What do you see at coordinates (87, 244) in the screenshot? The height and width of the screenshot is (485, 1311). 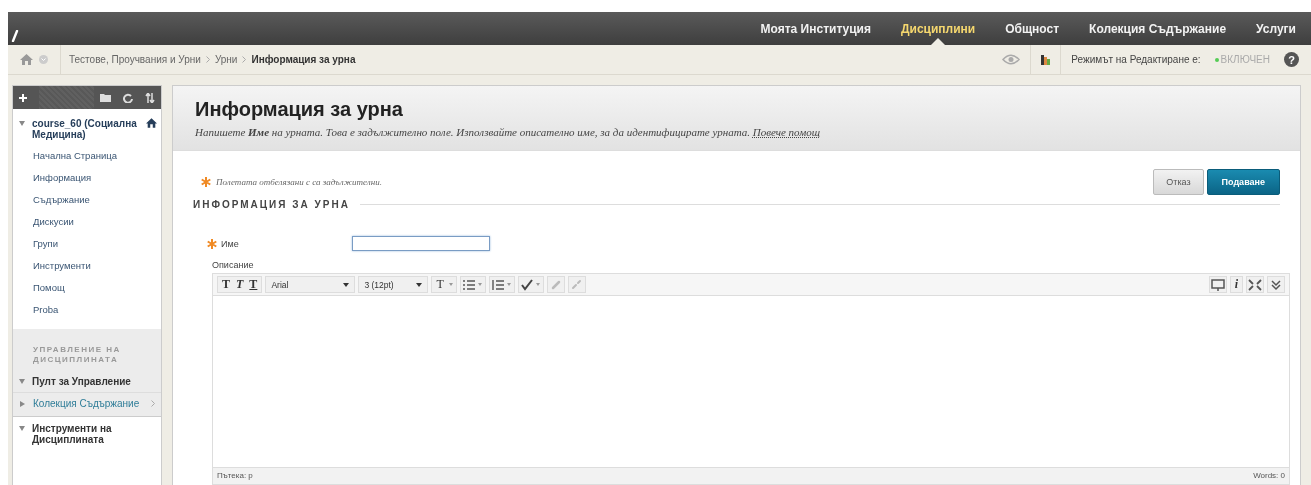 I see `sidebar-item: Групи` at bounding box center [87, 244].